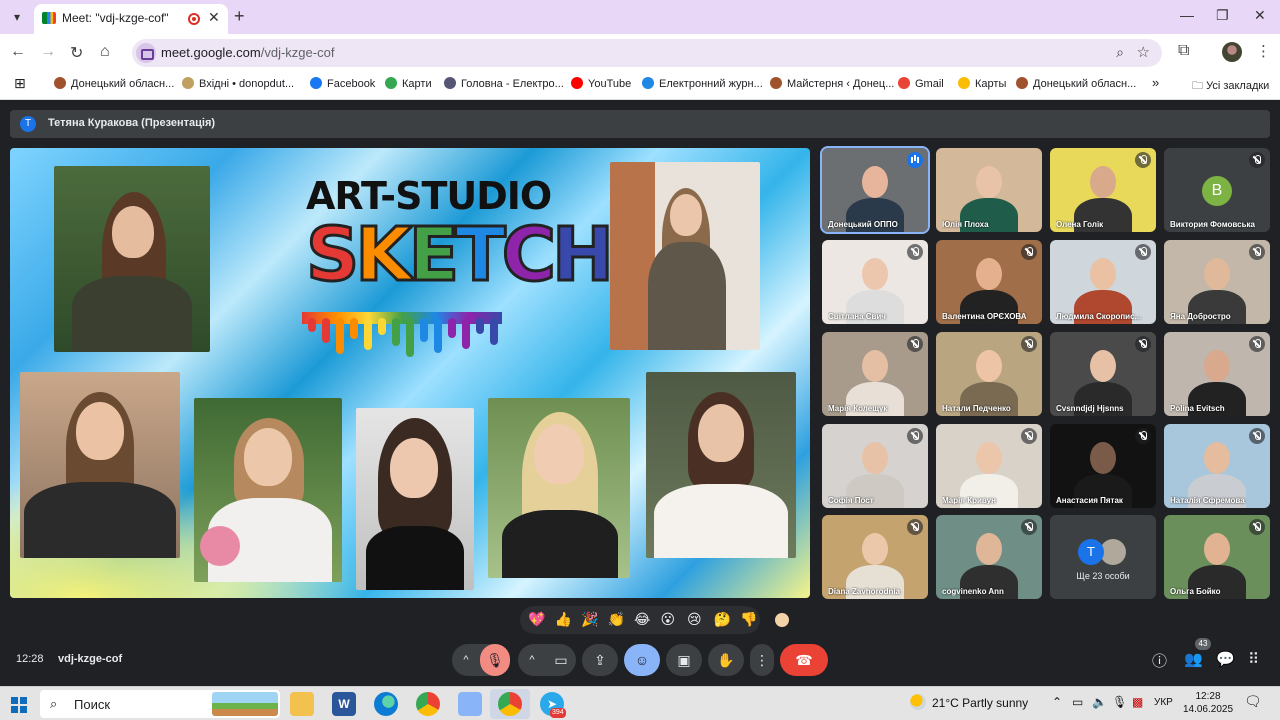  What do you see at coordinates (342, 83) in the screenshot?
I see `bookmark-item: Facebook` at bounding box center [342, 83].